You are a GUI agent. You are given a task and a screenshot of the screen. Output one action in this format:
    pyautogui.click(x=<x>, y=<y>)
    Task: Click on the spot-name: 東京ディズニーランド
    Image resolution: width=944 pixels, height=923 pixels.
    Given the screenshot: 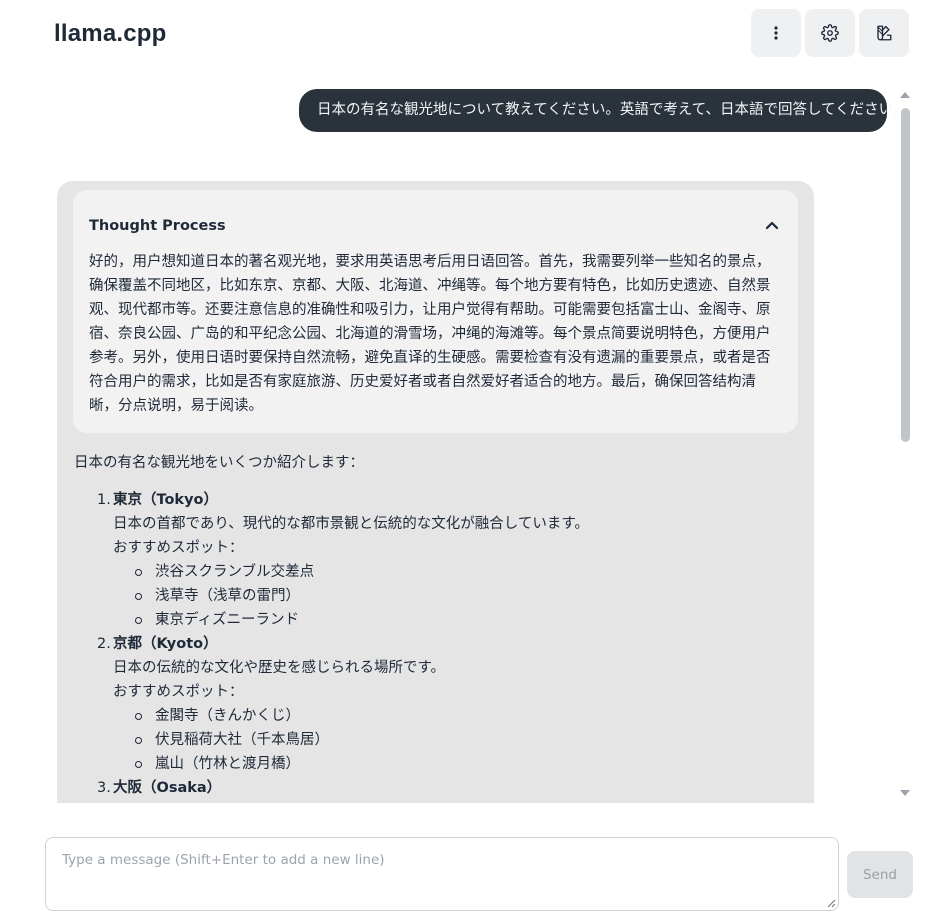 What is the action you would take?
    pyautogui.click(x=227, y=620)
    